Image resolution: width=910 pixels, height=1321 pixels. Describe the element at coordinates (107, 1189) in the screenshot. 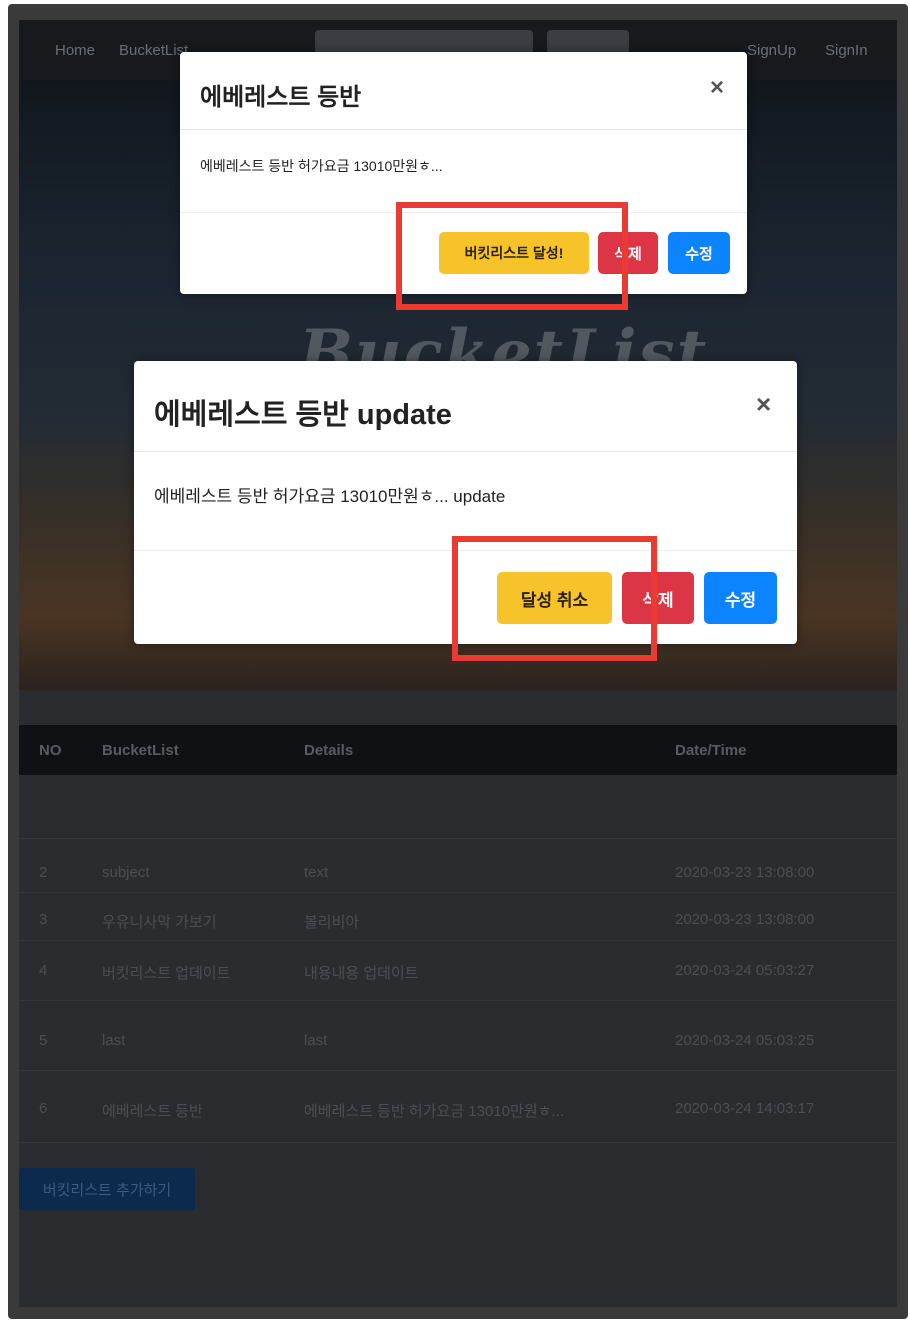

I see `add-bucketlist-button: 버킷리스트 추가하기` at that location.